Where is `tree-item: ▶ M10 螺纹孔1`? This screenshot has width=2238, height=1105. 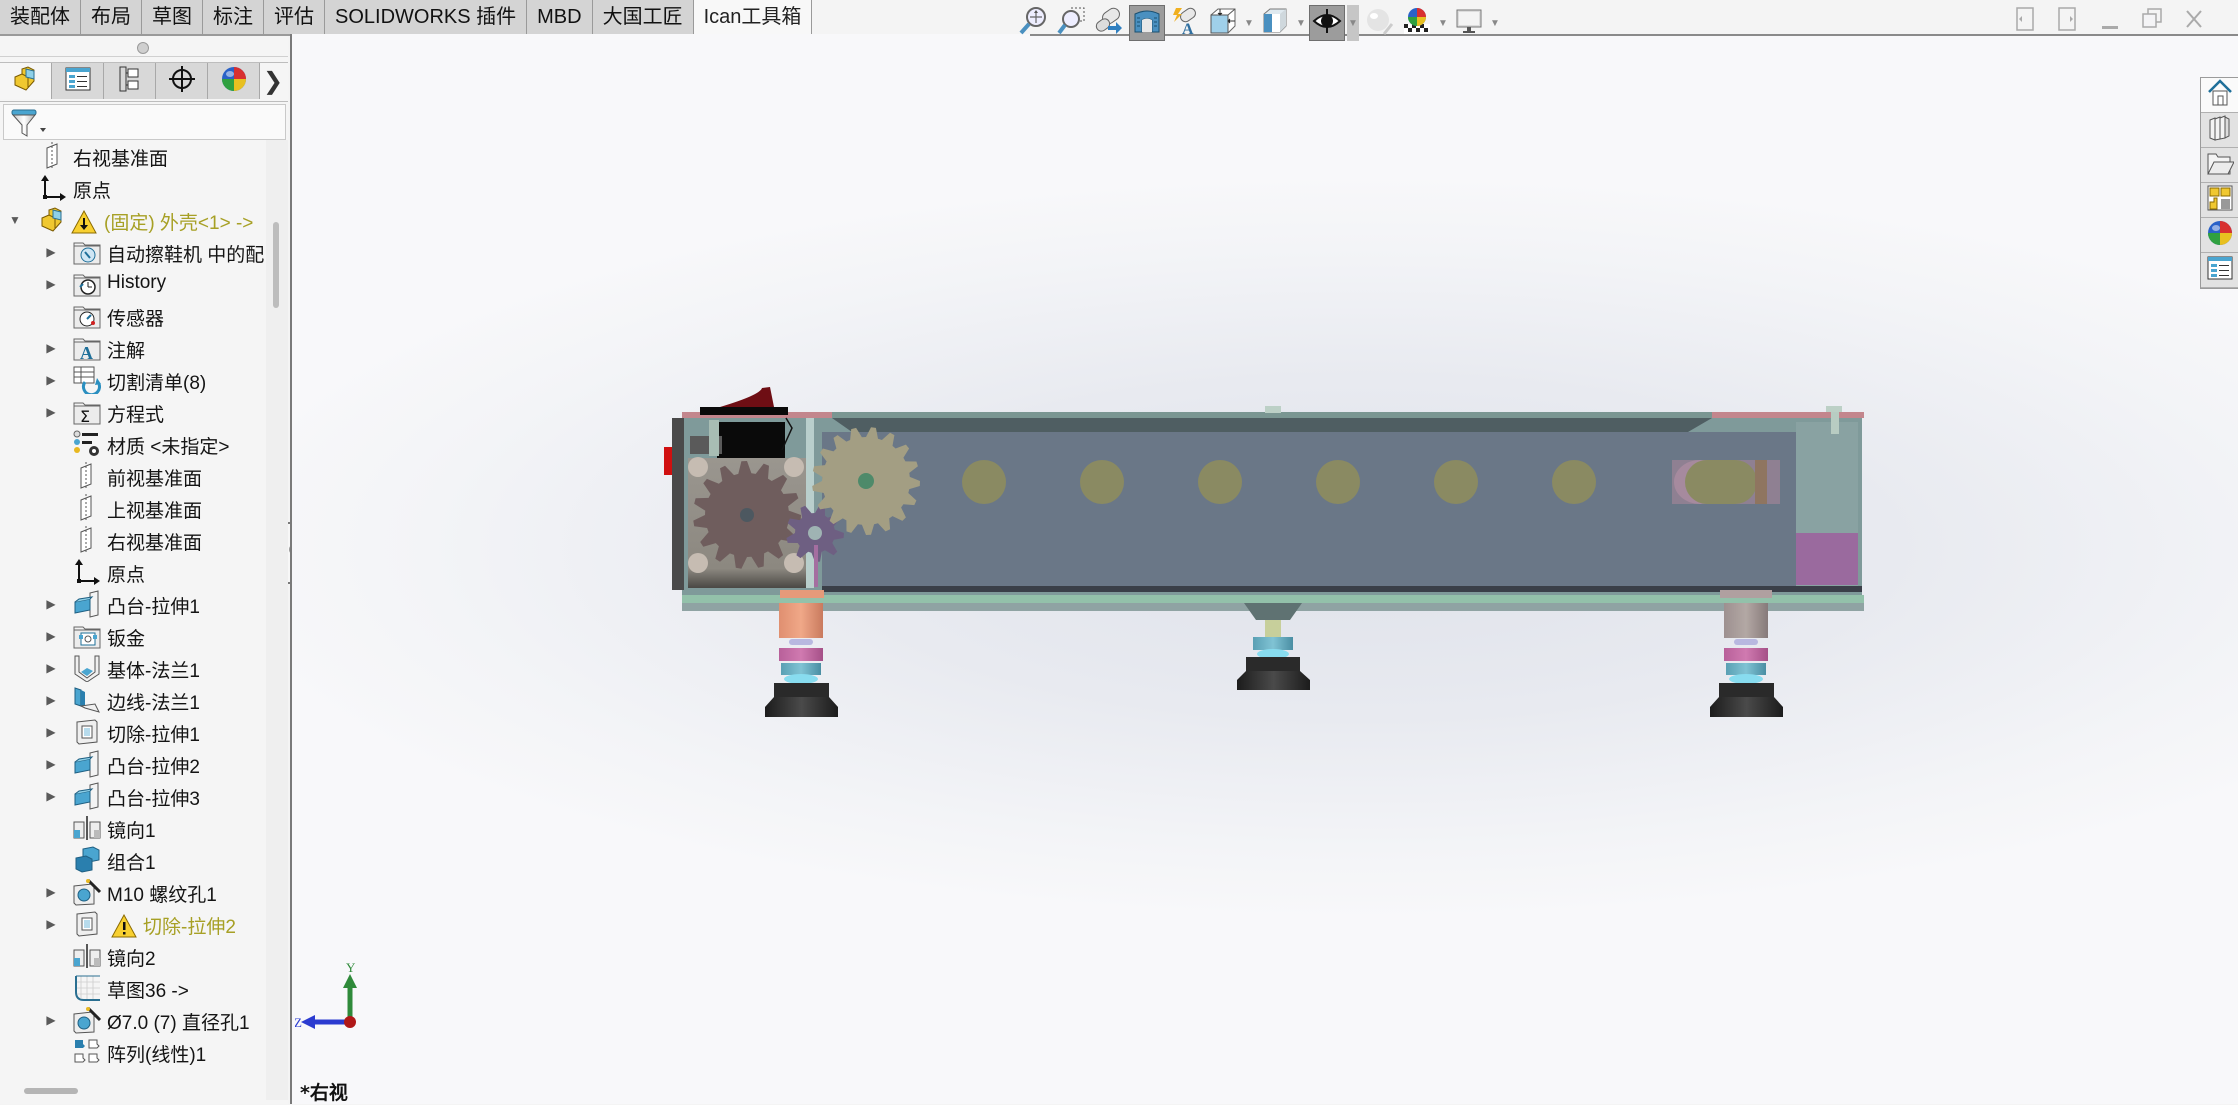 tree-item: ▶ M10 螺纹孔1 is located at coordinates (132, 892).